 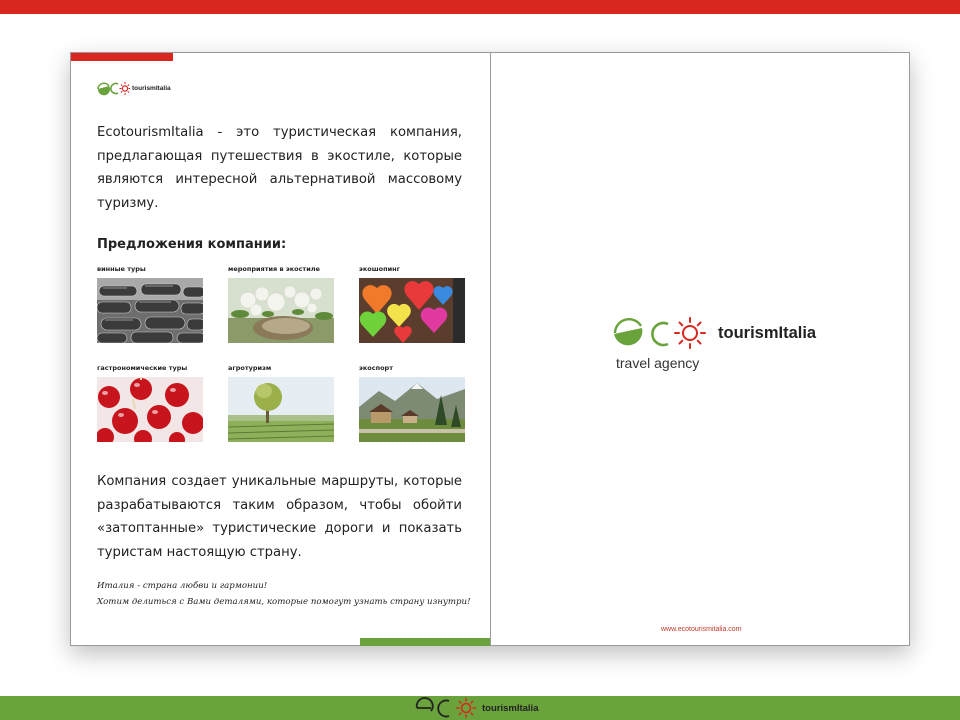 I want to click on offer-caption: винные туры, so click(x=121, y=269).